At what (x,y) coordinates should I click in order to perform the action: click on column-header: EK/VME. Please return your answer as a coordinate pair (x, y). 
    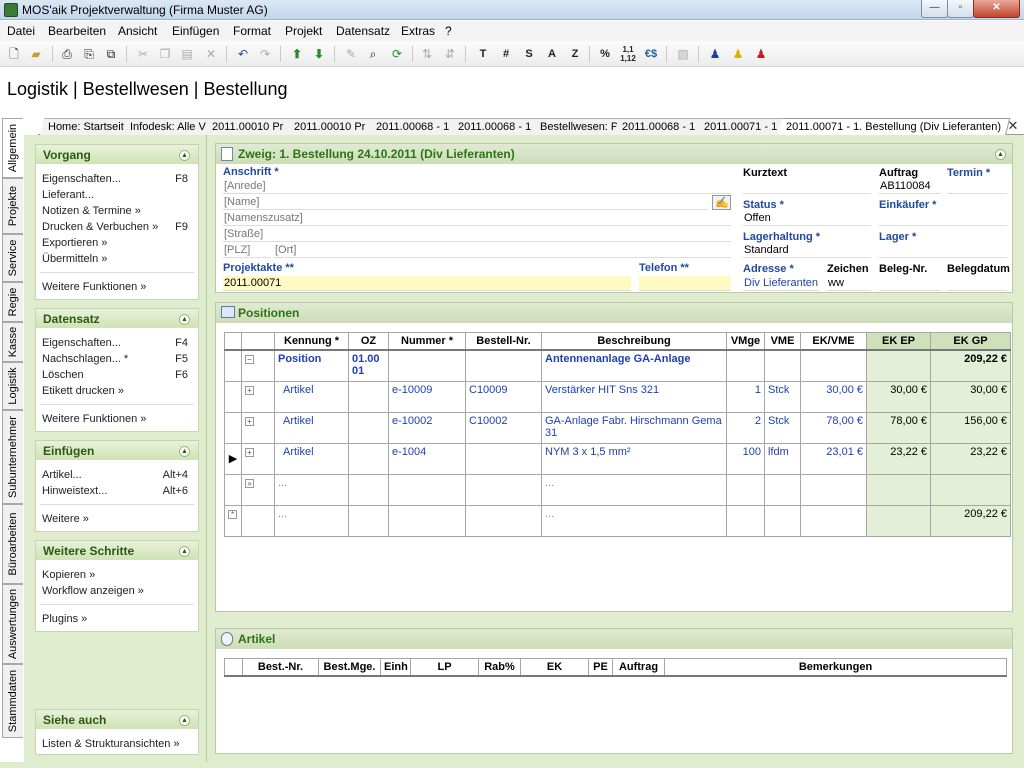
    Looking at the image, I should click on (833, 341).